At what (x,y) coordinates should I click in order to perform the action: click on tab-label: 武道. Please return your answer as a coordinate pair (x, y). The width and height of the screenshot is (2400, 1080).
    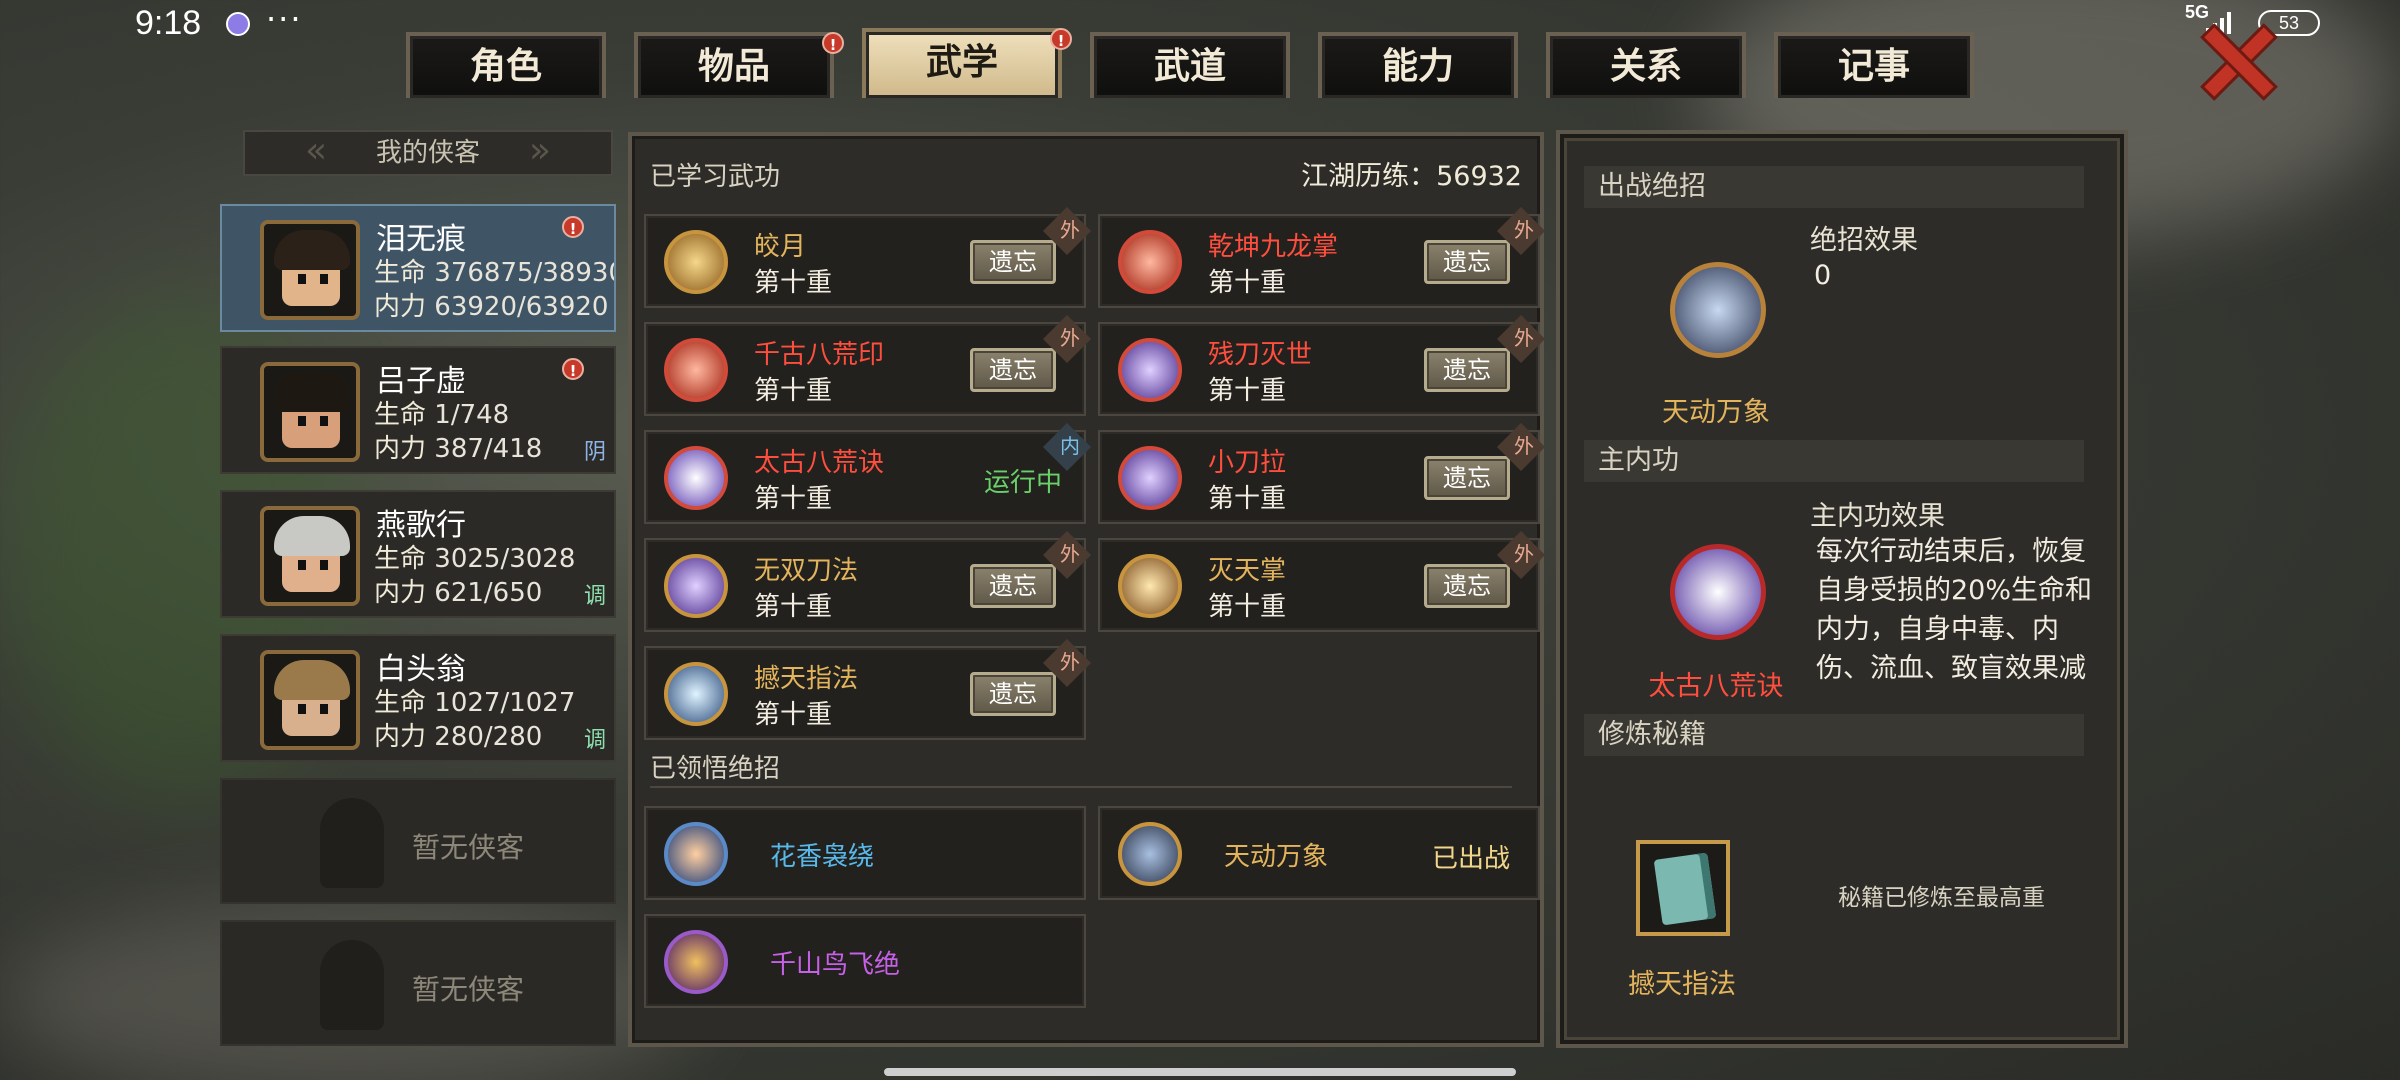
    Looking at the image, I should click on (1189, 66).